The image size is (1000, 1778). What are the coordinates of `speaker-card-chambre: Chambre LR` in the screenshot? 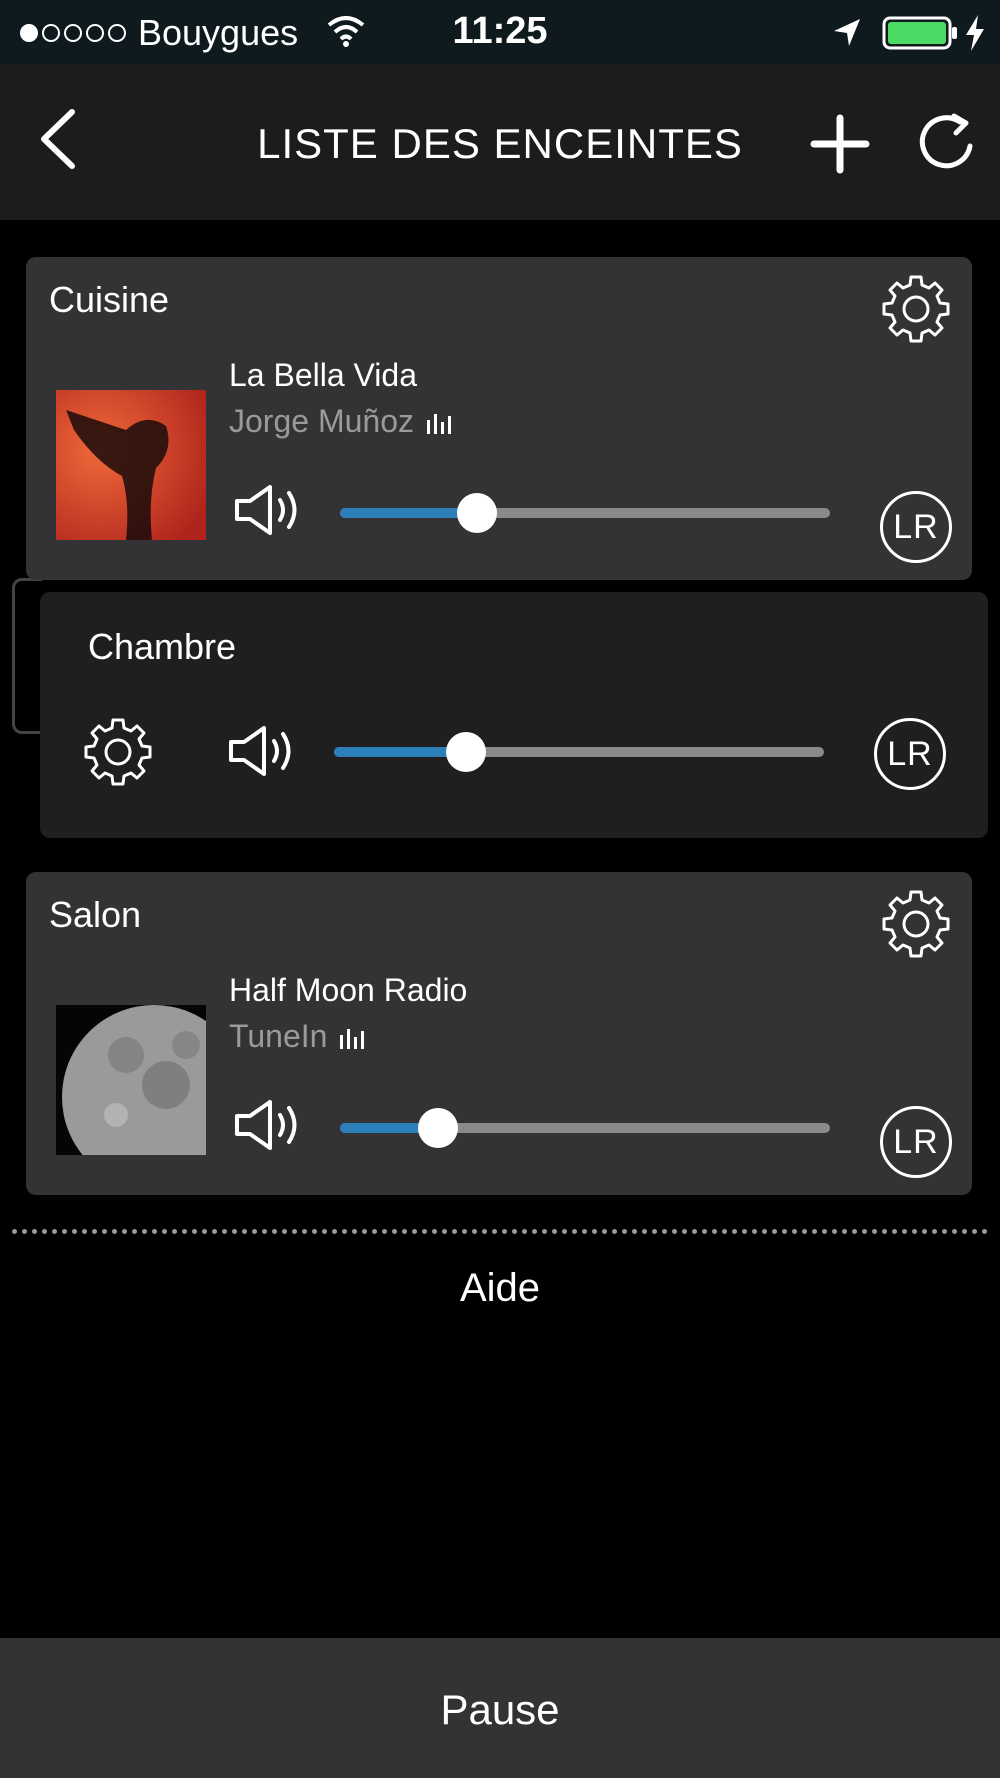 It's located at (514, 715).